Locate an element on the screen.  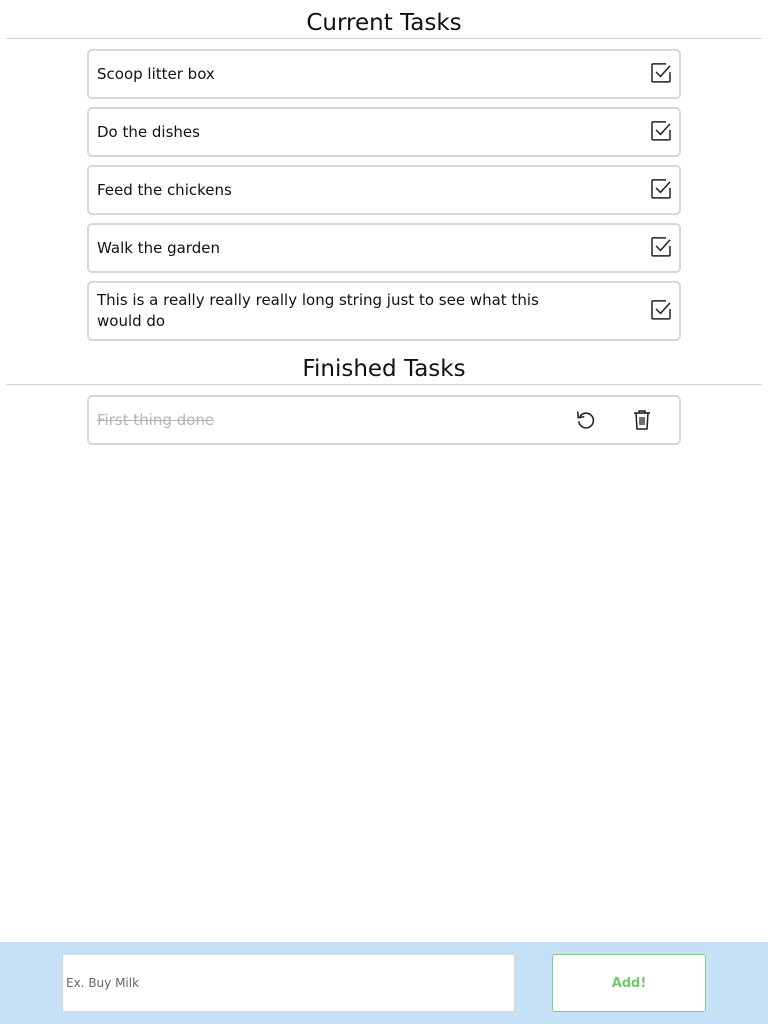
new-task-input is located at coordinates (288, 983).